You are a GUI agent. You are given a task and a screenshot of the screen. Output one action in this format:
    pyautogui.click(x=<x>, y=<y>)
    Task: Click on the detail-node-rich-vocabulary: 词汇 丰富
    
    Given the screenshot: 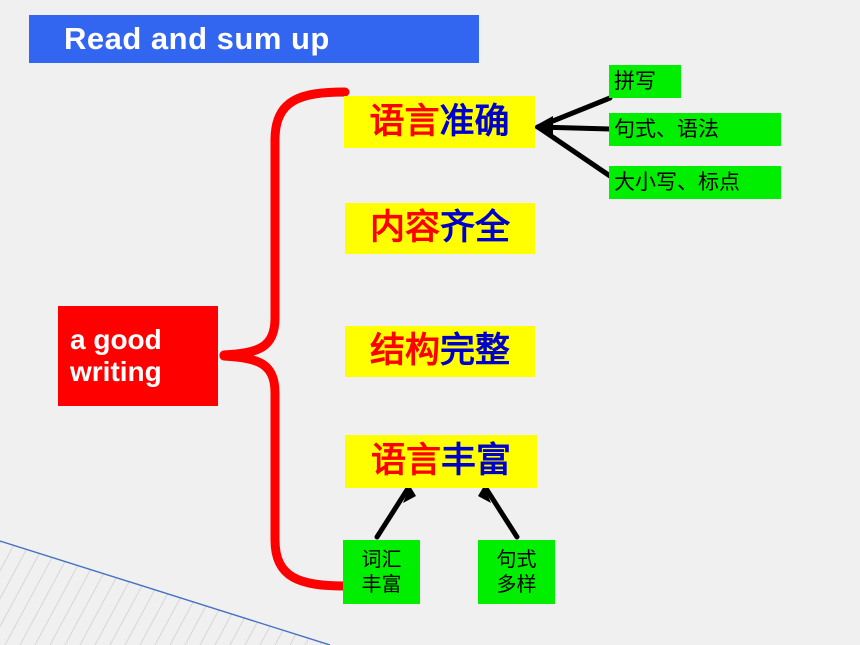 What is the action you would take?
    pyautogui.click(x=381, y=572)
    